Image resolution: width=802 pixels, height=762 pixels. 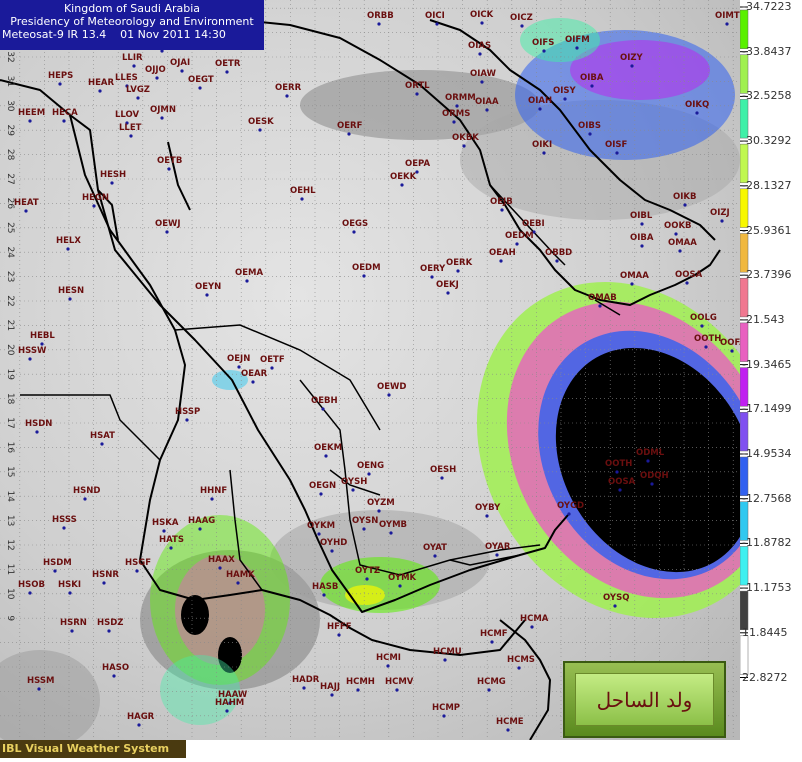 I want to click on station-label: OEJB, so click(x=501, y=202).